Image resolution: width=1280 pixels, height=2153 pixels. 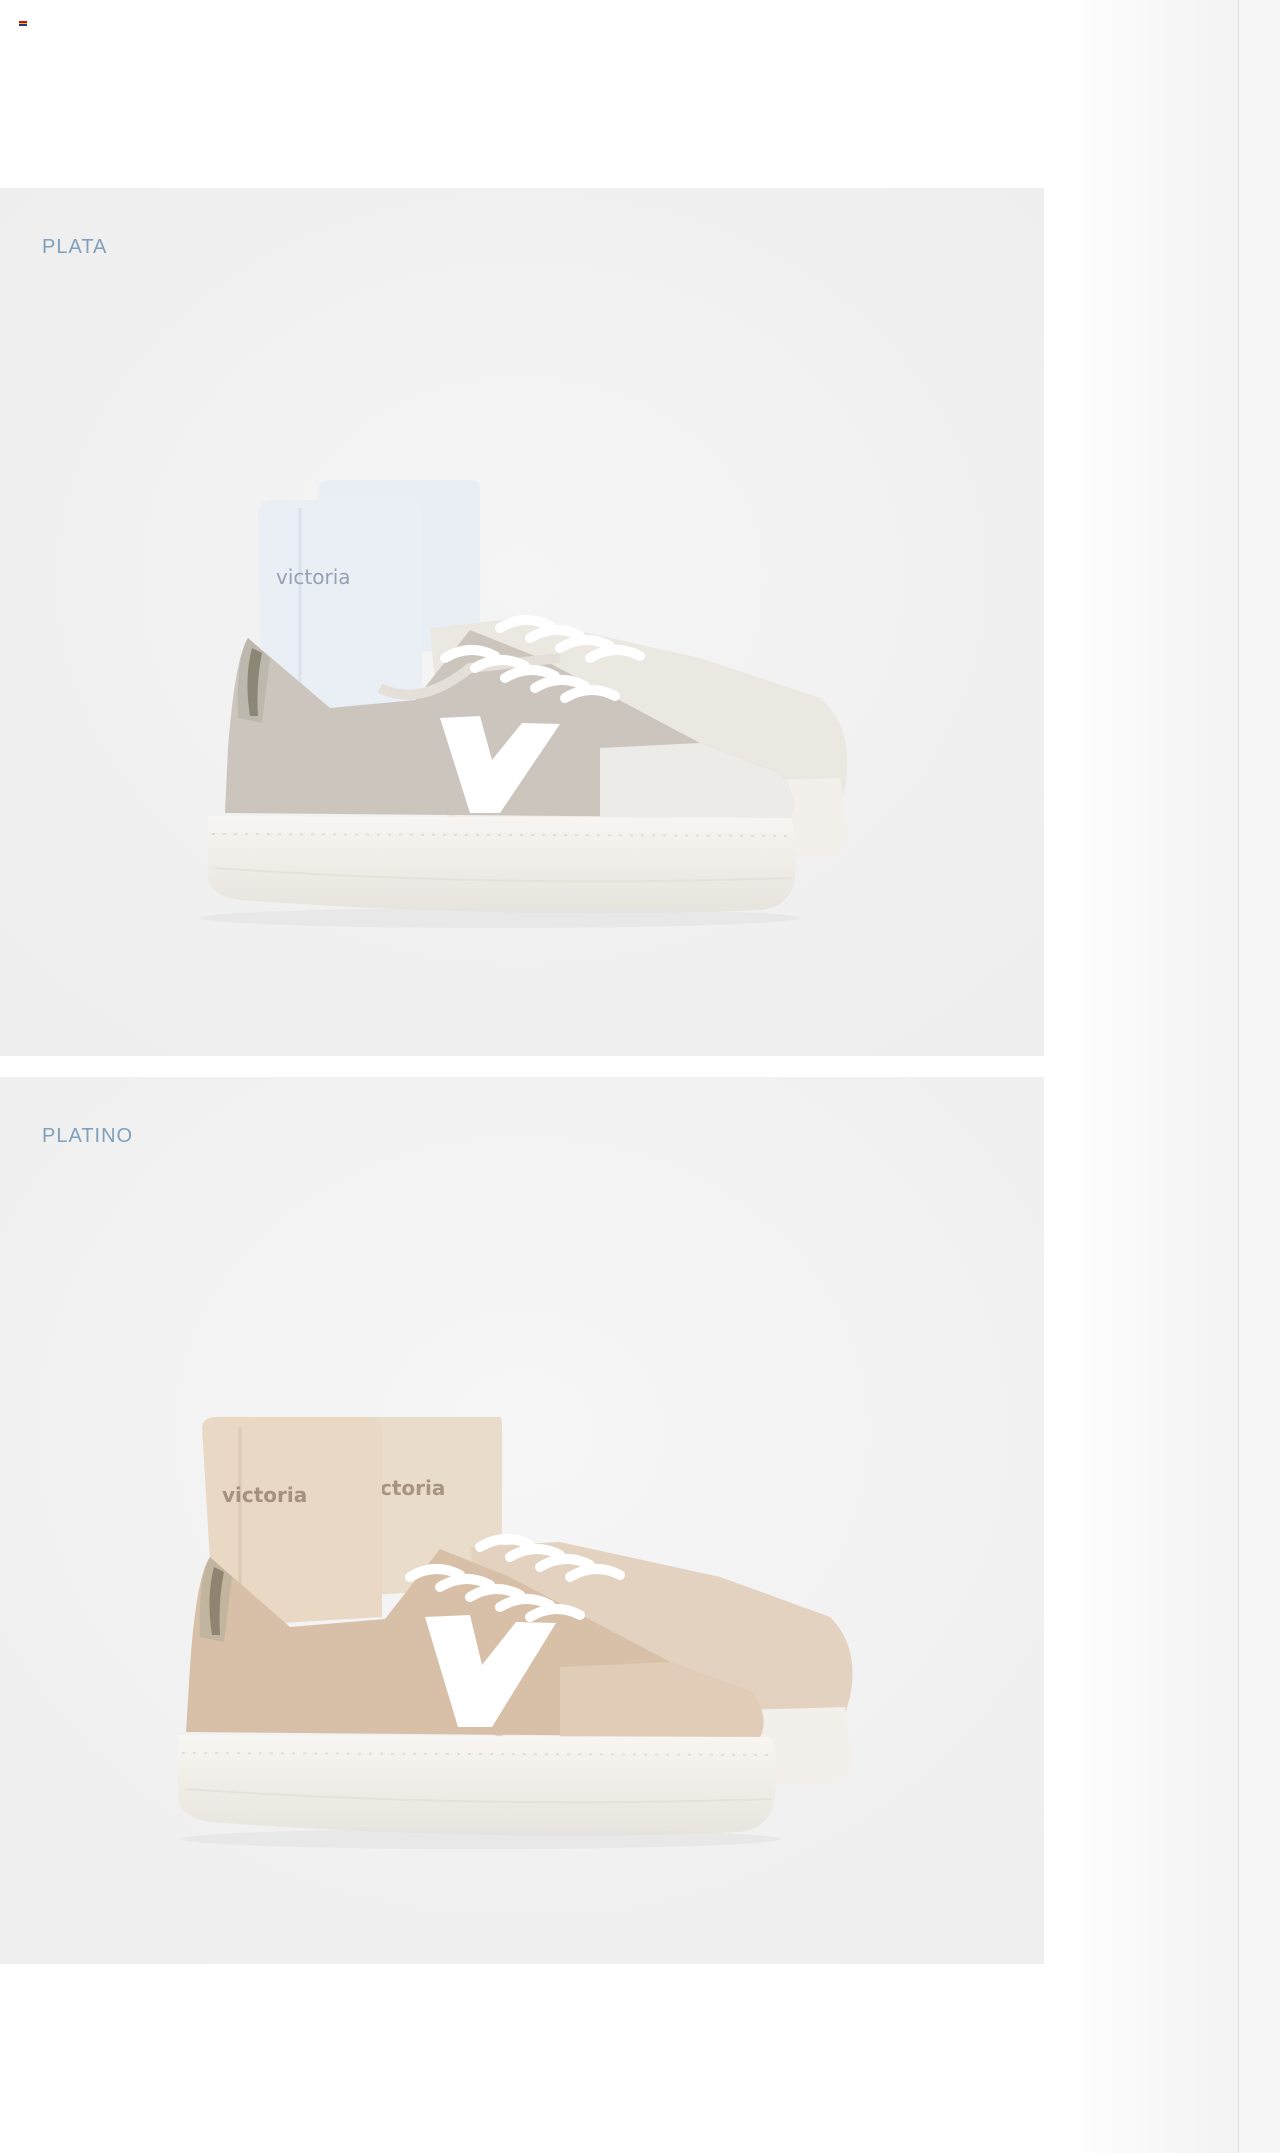 What do you see at coordinates (1259, 1076) in the screenshot?
I see `scrollbar` at bounding box center [1259, 1076].